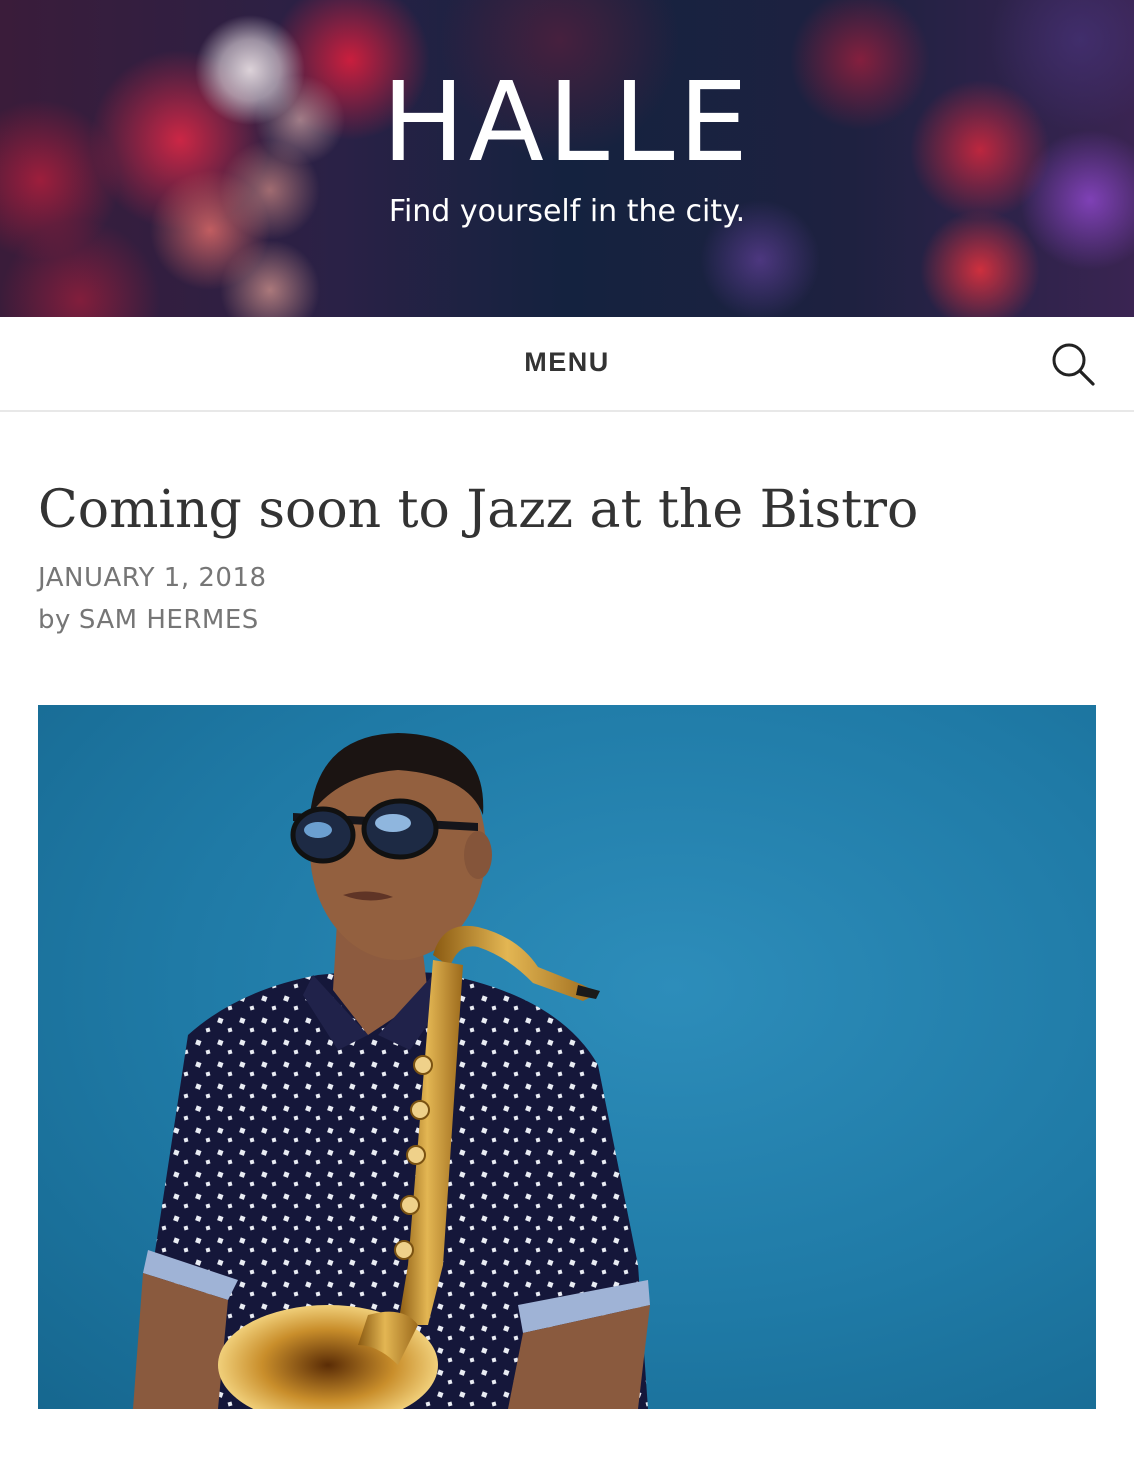 The width and height of the screenshot is (1134, 1460). What do you see at coordinates (169, 620) in the screenshot?
I see `post-author-link: SAM HERMES` at bounding box center [169, 620].